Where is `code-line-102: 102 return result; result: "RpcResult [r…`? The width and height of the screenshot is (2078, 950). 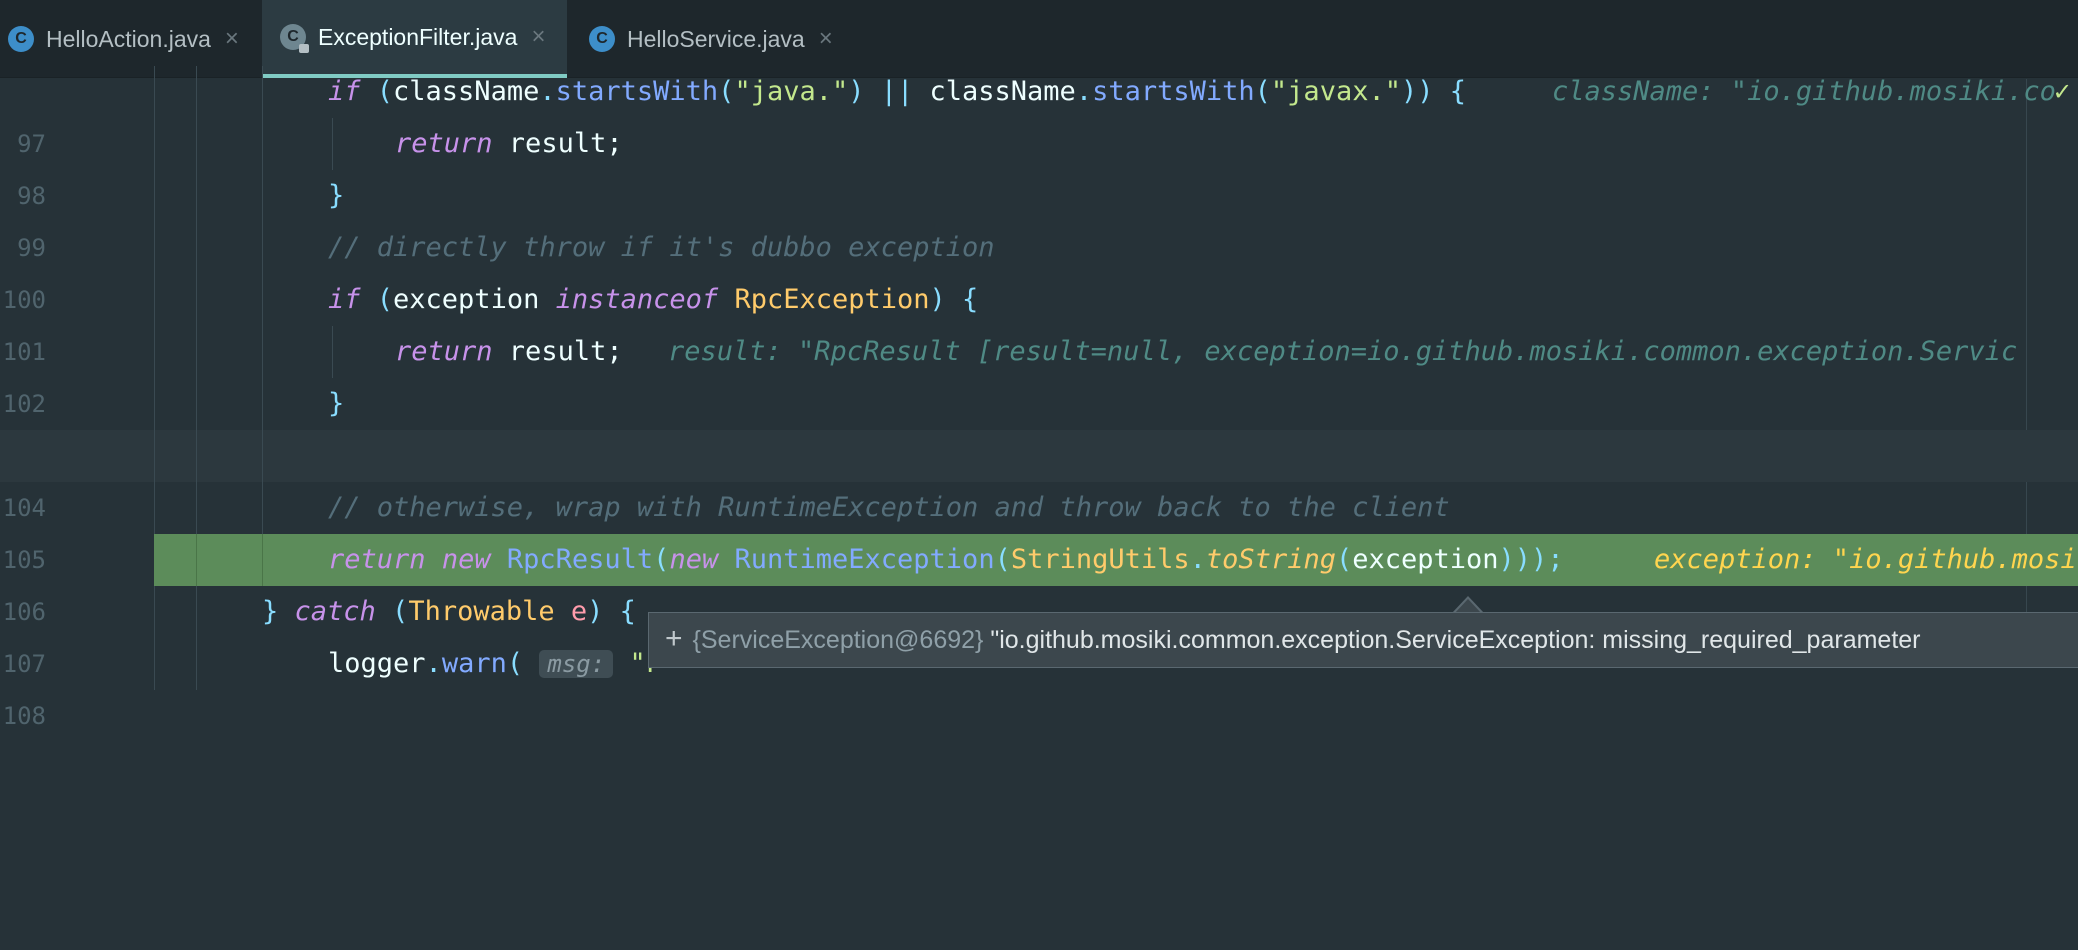 code-line-102: 102 return result; result: "RpcResult [r… is located at coordinates (1039, 372).